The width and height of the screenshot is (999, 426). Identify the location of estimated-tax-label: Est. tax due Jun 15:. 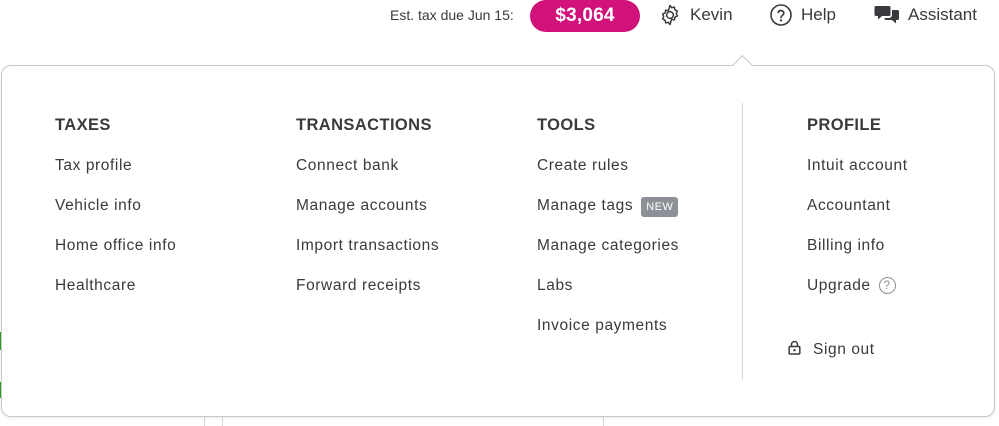
(452, 15).